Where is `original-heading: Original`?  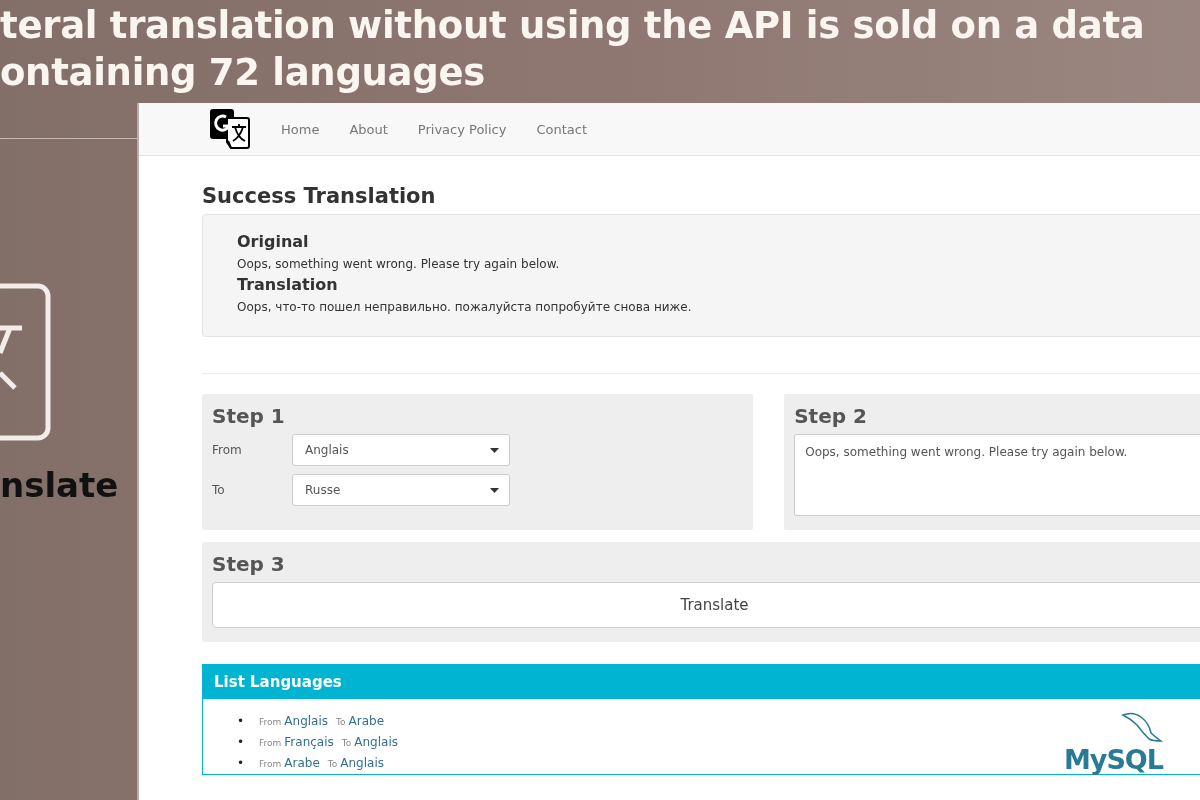 original-heading: Original is located at coordinates (273, 241).